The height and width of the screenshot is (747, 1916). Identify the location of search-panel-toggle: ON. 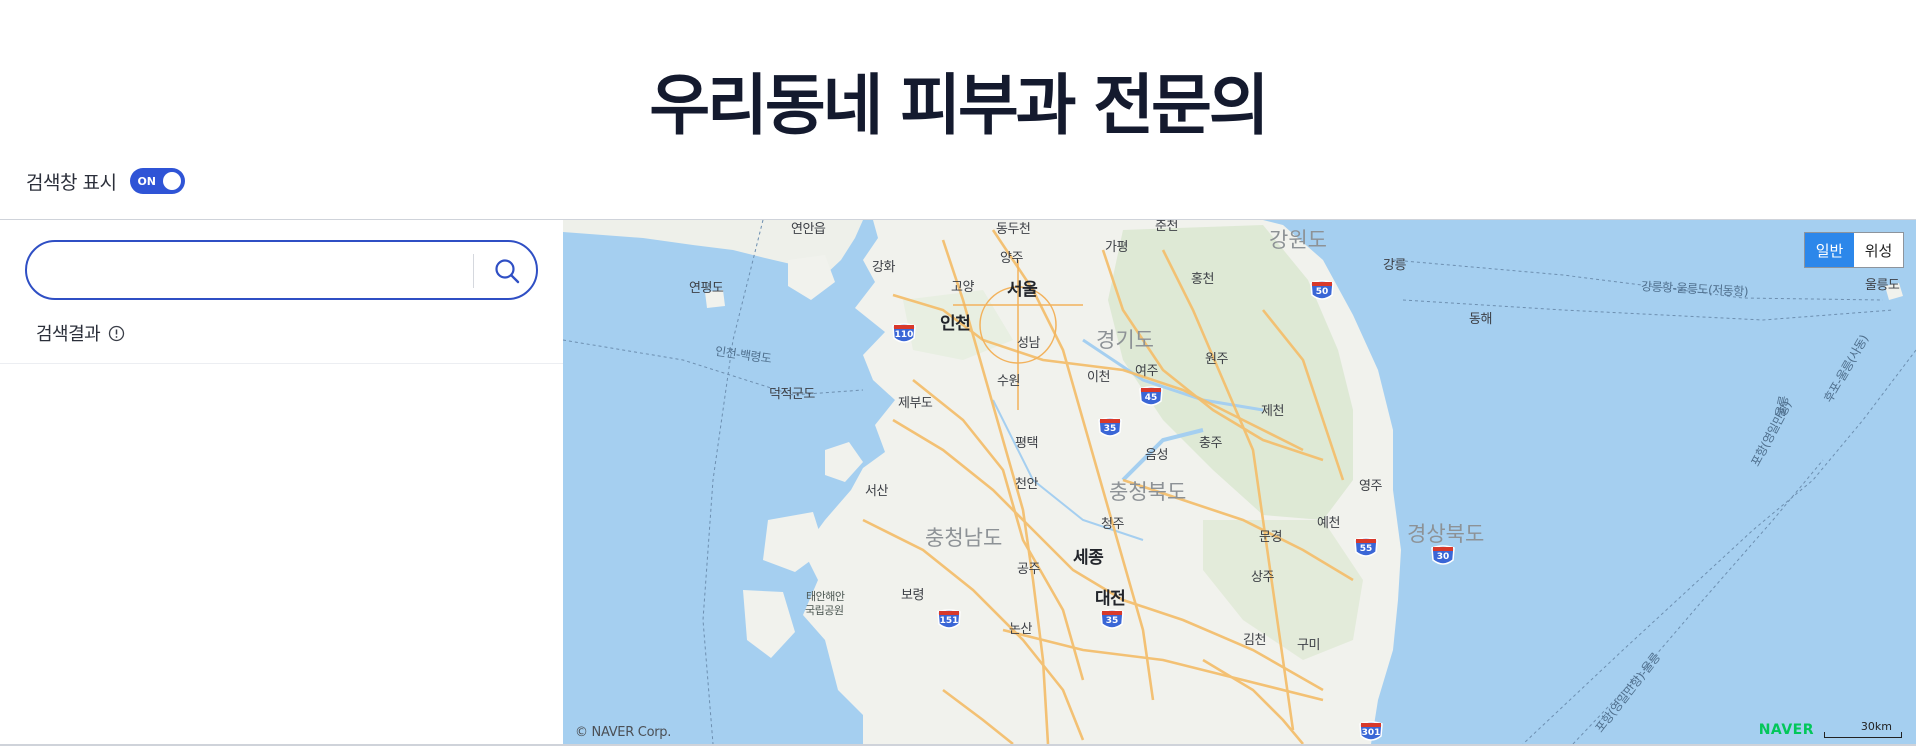
(158, 181).